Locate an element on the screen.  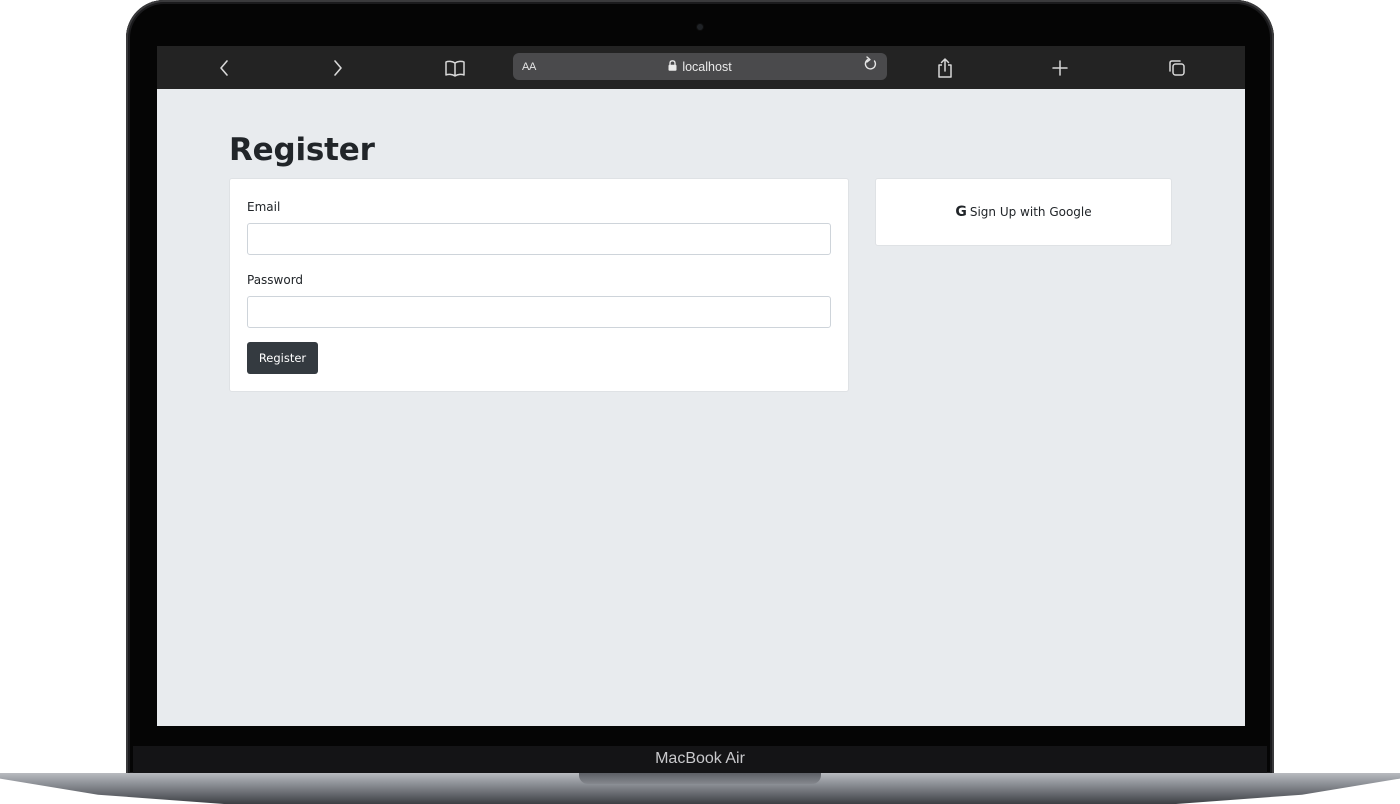
share-button is located at coordinates (945, 67).